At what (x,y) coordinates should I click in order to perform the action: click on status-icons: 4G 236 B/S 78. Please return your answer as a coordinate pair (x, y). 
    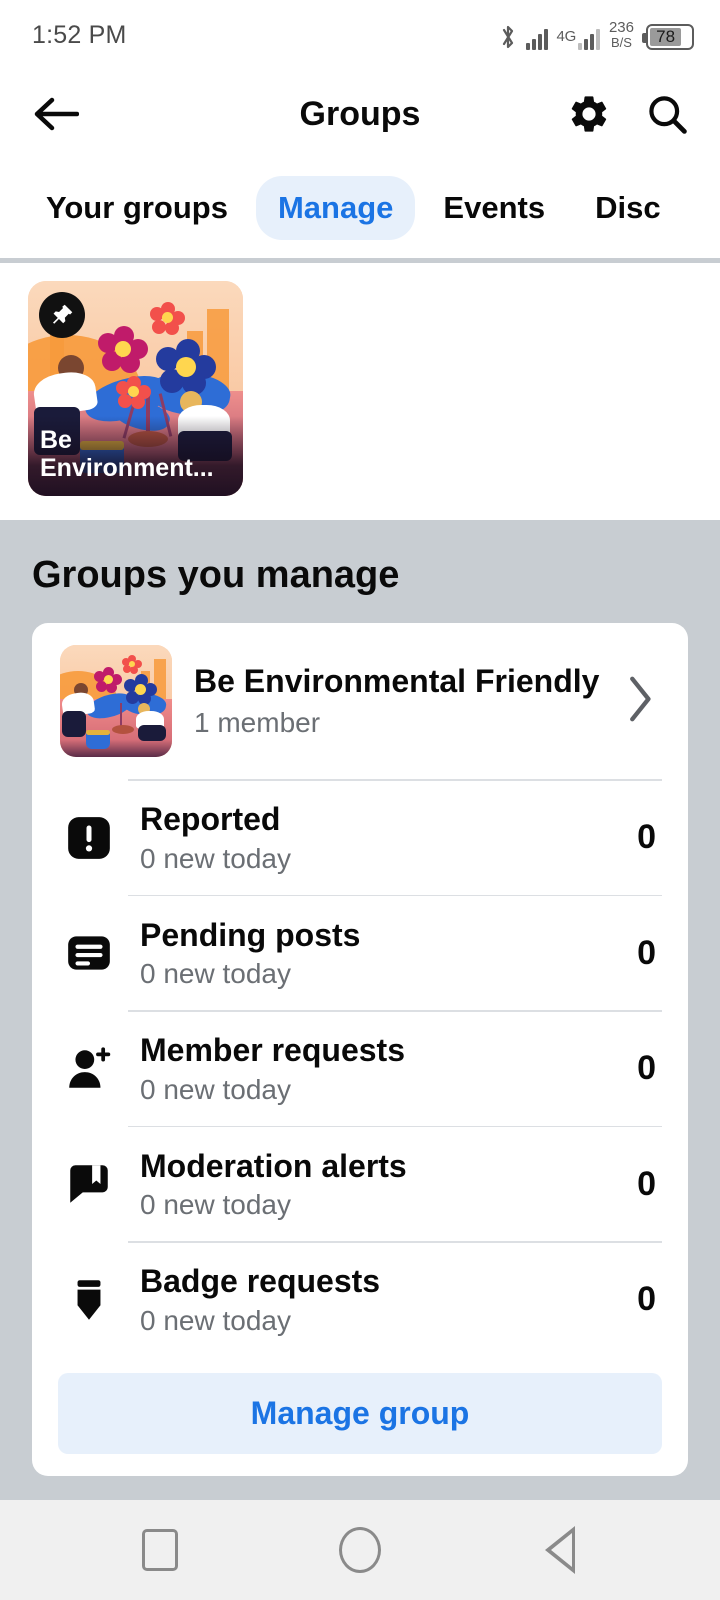
    Looking at the image, I should click on (596, 35).